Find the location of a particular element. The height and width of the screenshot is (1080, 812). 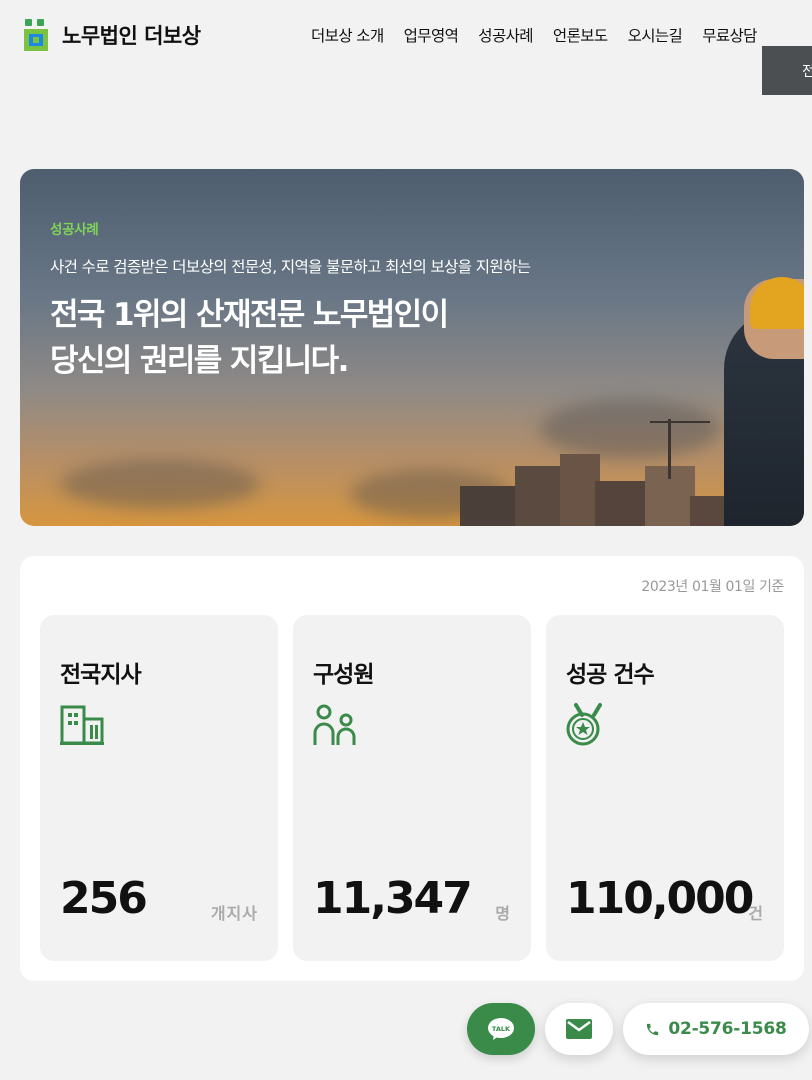

stat-value: 110,000 is located at coordinates (660, 898).